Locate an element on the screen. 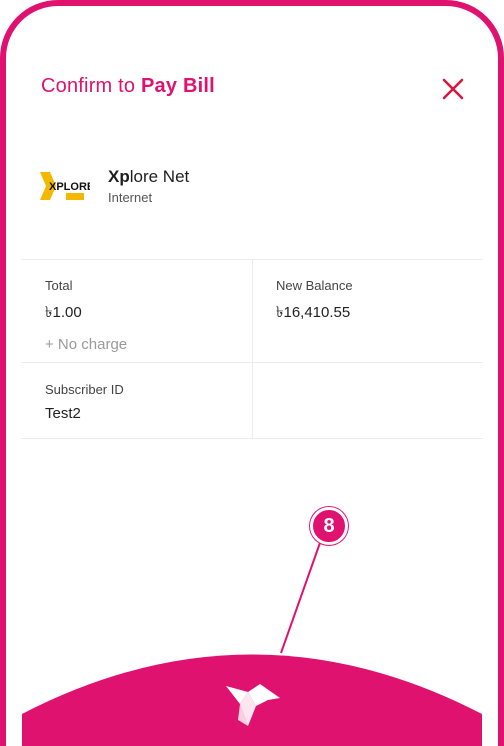  pay-button-area is located at coordinates (252, 700).